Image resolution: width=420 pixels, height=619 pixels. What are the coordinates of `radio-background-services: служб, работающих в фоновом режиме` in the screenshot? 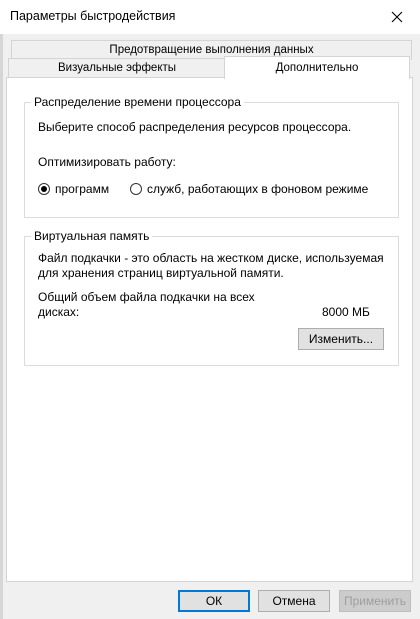 It's located at (249, 189).